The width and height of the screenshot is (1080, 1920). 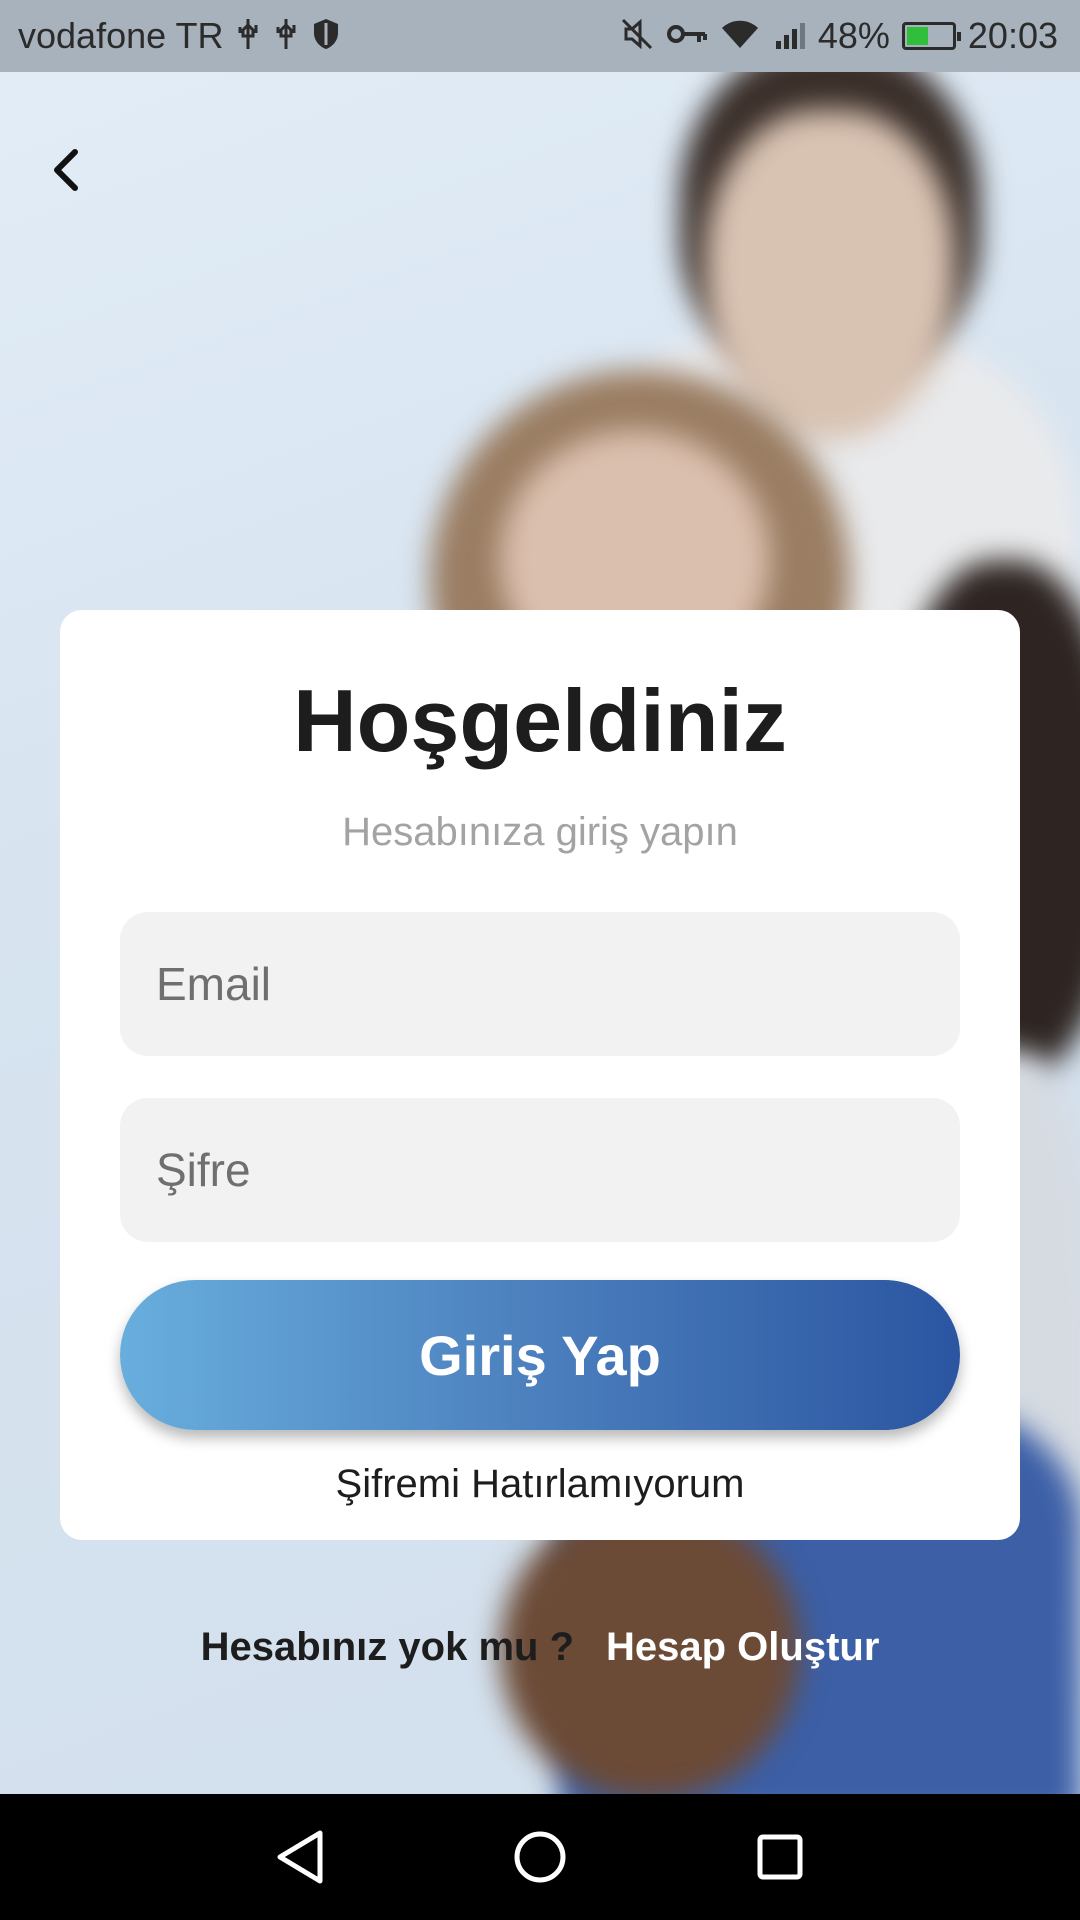 I want to click on back-triangle-icon, so click(x=300, y=1857).